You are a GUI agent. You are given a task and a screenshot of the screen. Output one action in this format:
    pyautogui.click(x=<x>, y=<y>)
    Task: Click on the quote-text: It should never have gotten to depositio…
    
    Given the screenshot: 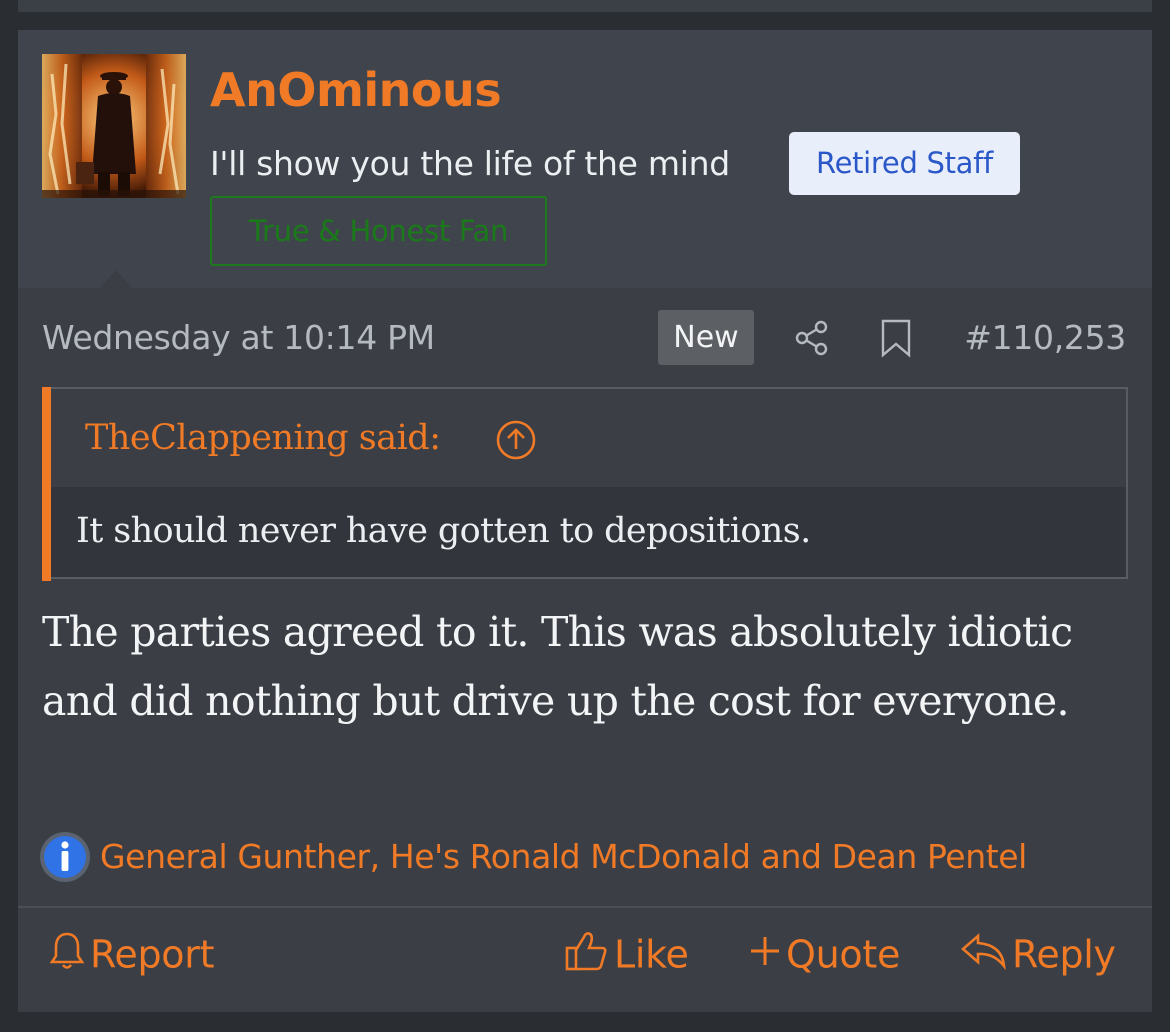 What is the action you would take?
    pyautogui.click(x=443, y=531)
    